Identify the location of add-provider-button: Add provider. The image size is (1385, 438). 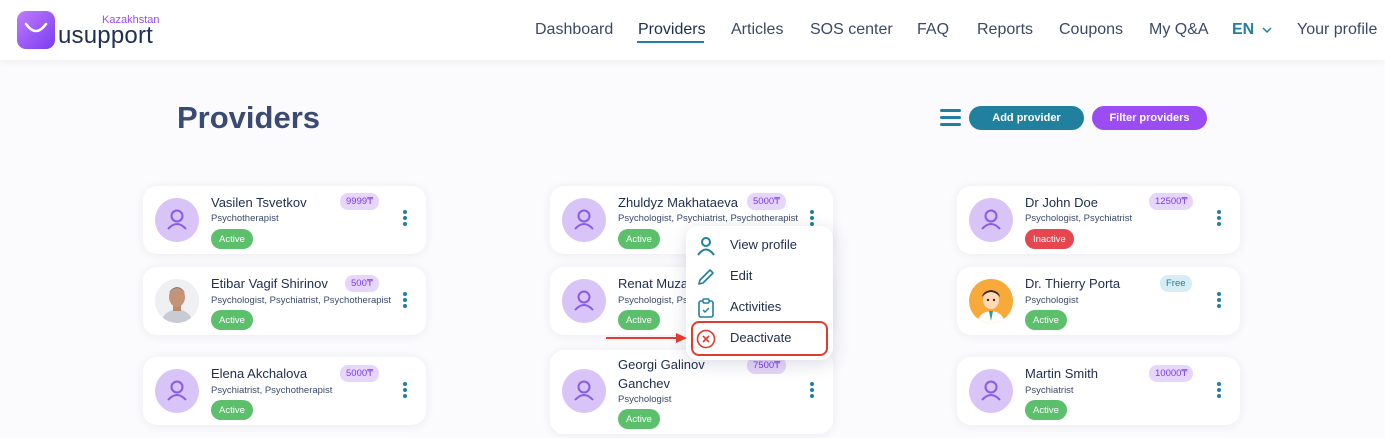
(1026, 118).